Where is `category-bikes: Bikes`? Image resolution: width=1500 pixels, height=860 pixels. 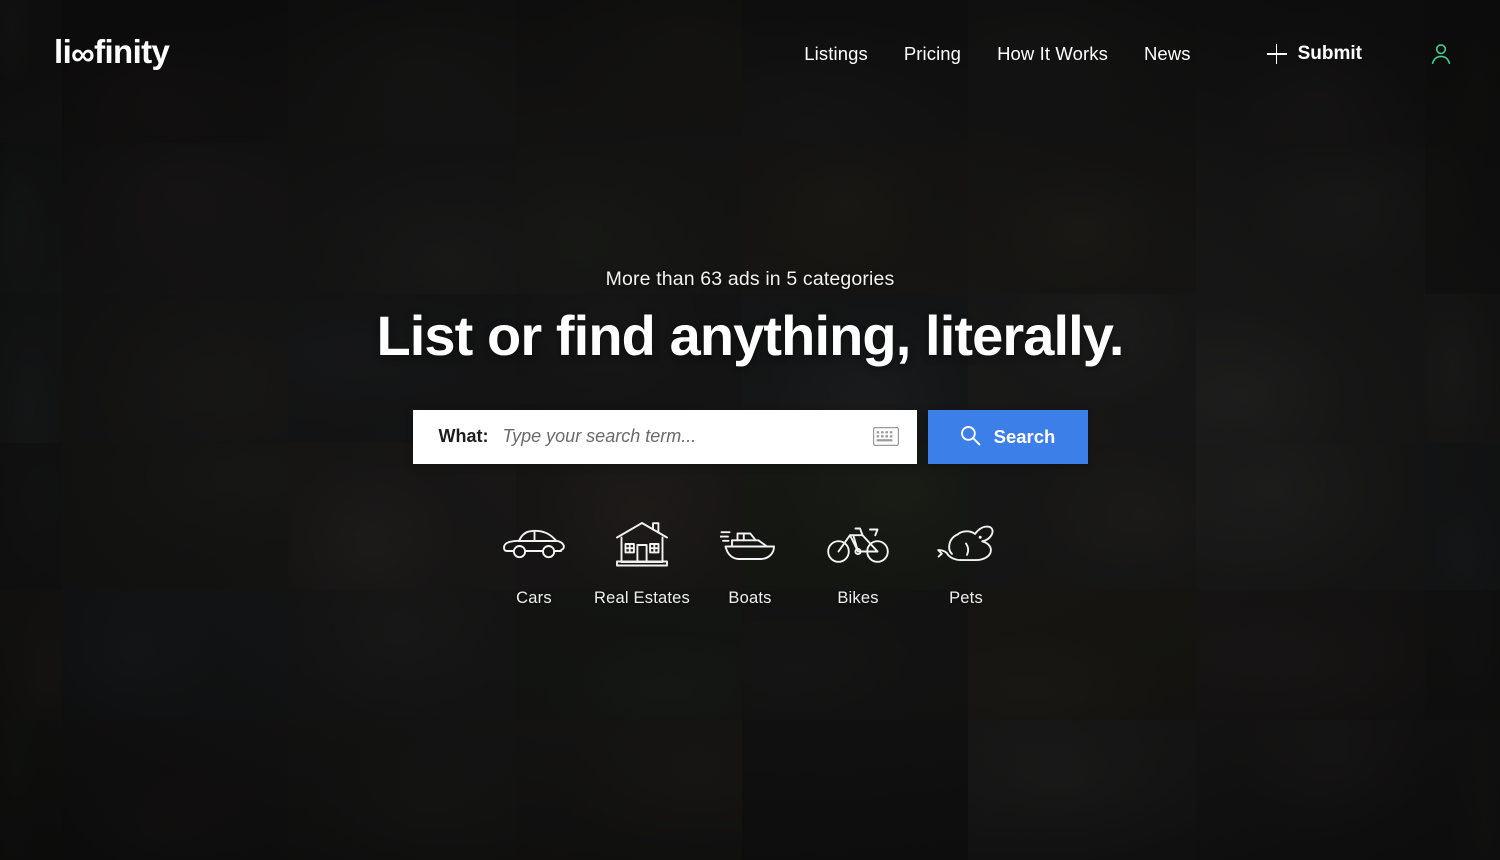
category-bikes: Bikes is located at coordinates (858, 562).